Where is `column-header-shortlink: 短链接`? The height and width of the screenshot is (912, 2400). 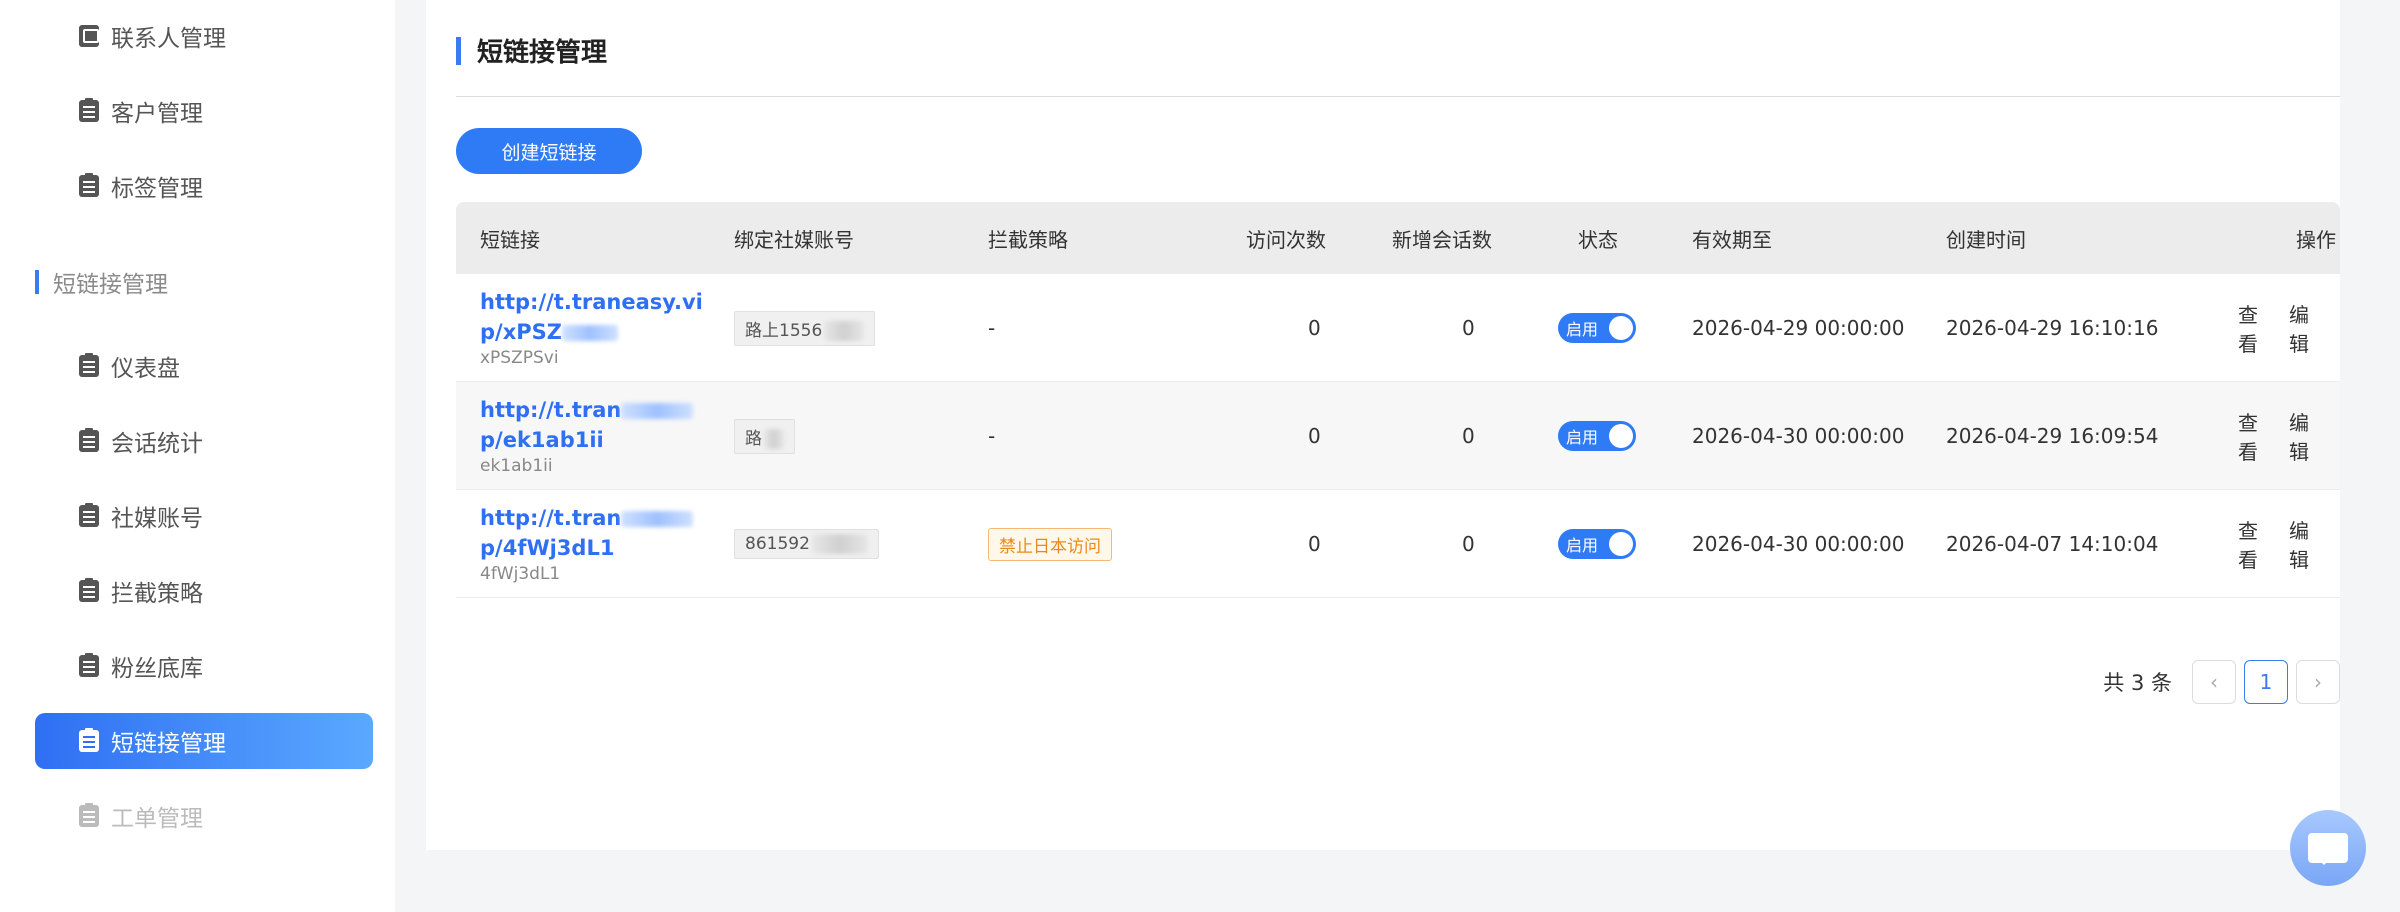 column-header-shortlink: 短链接 is located at coordinates (510, 239).